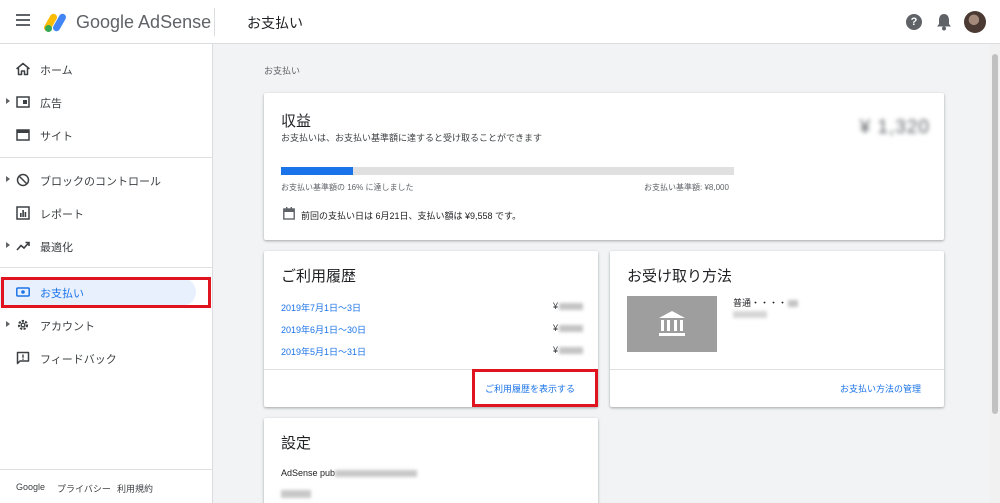  Describe the element at coordinates (106, 213) in the screenshot. I see `sidebar-item-reports: レポート` at that location.